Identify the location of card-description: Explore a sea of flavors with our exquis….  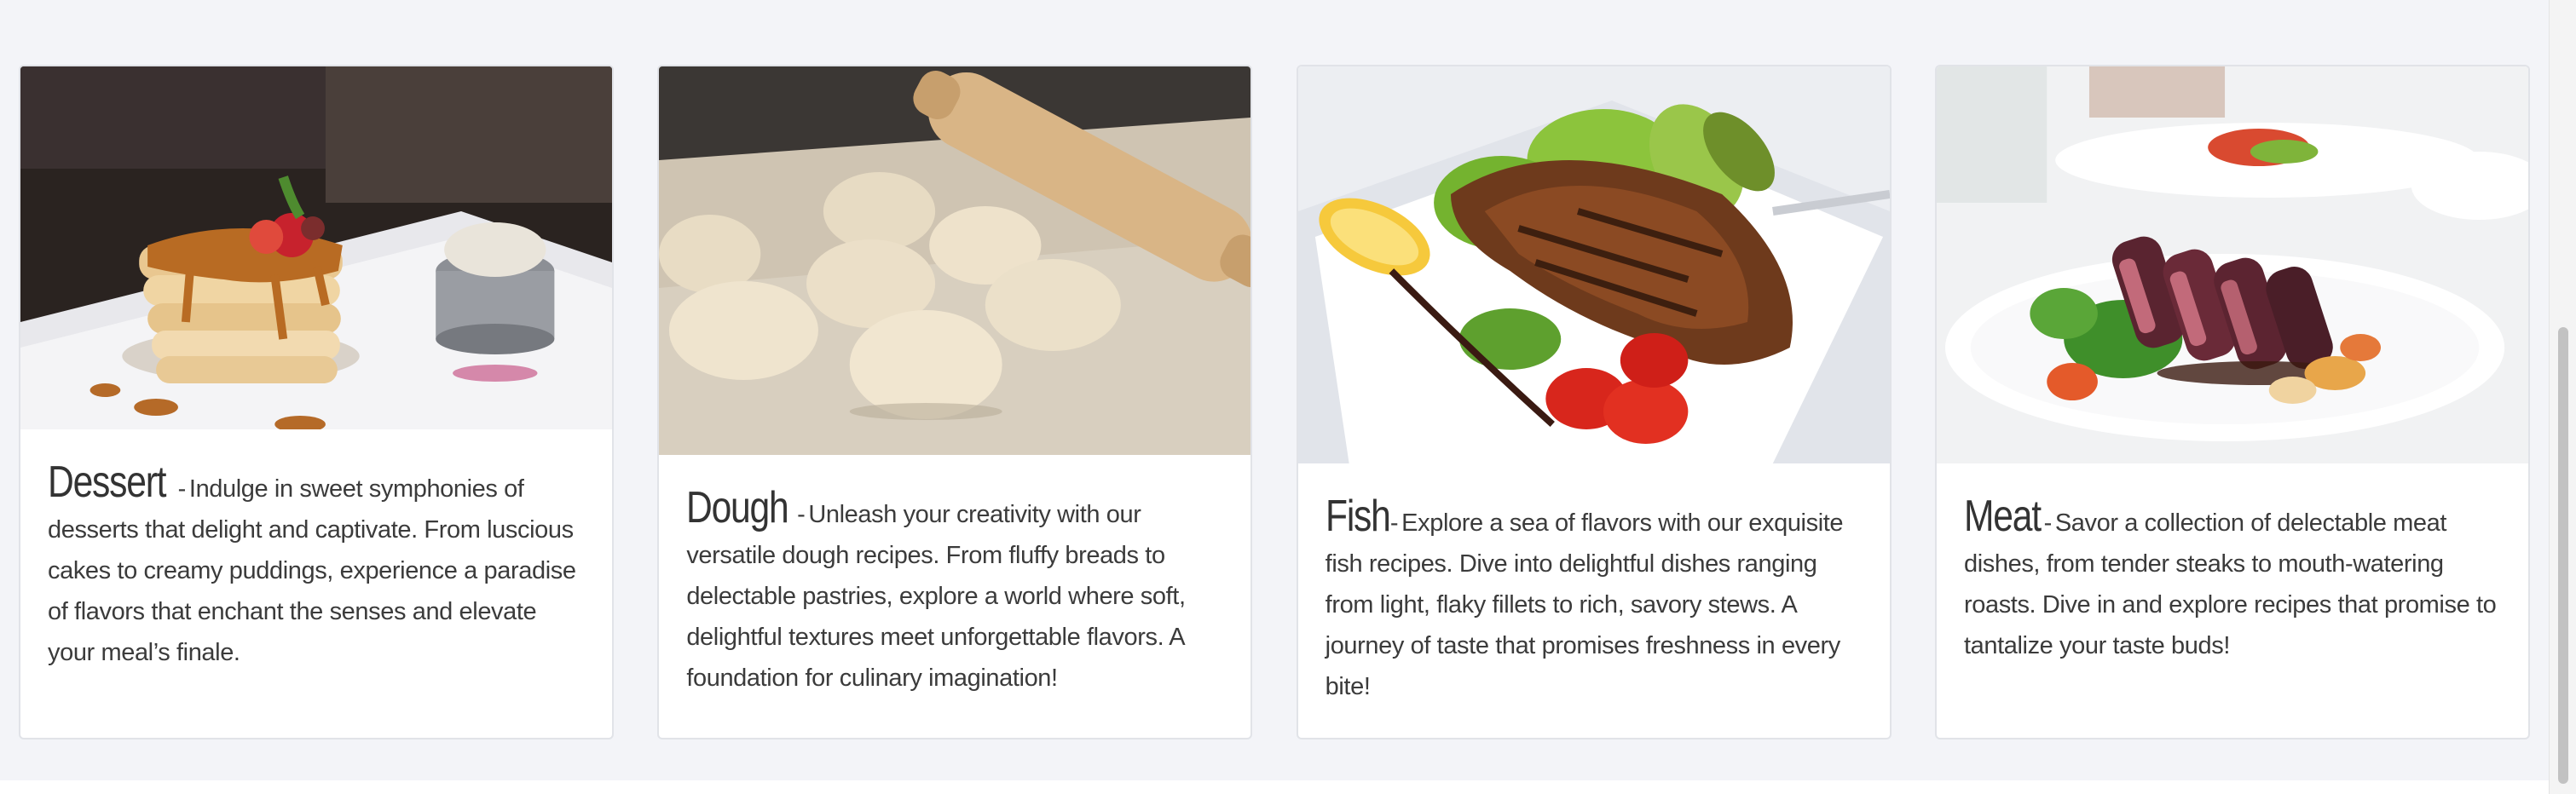
(1584, 604).